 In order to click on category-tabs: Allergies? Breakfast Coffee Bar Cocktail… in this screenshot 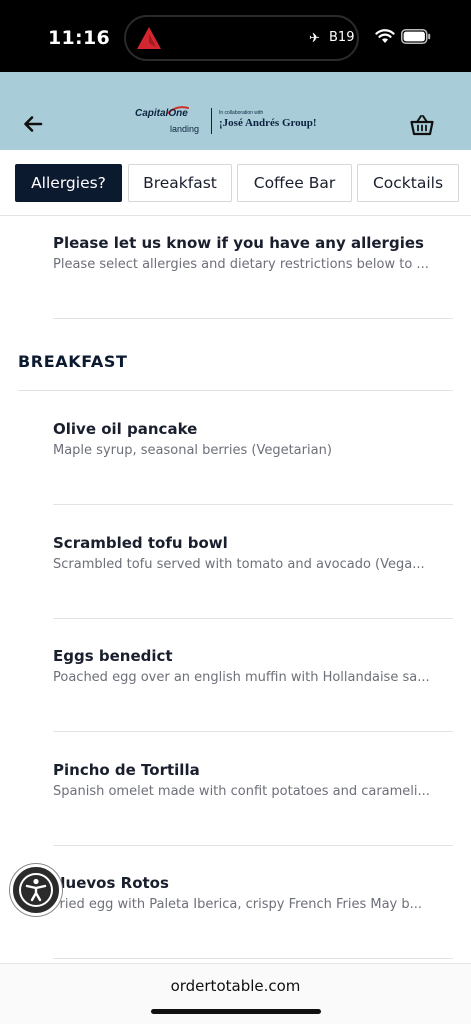, I will do `click(235, 183)`.